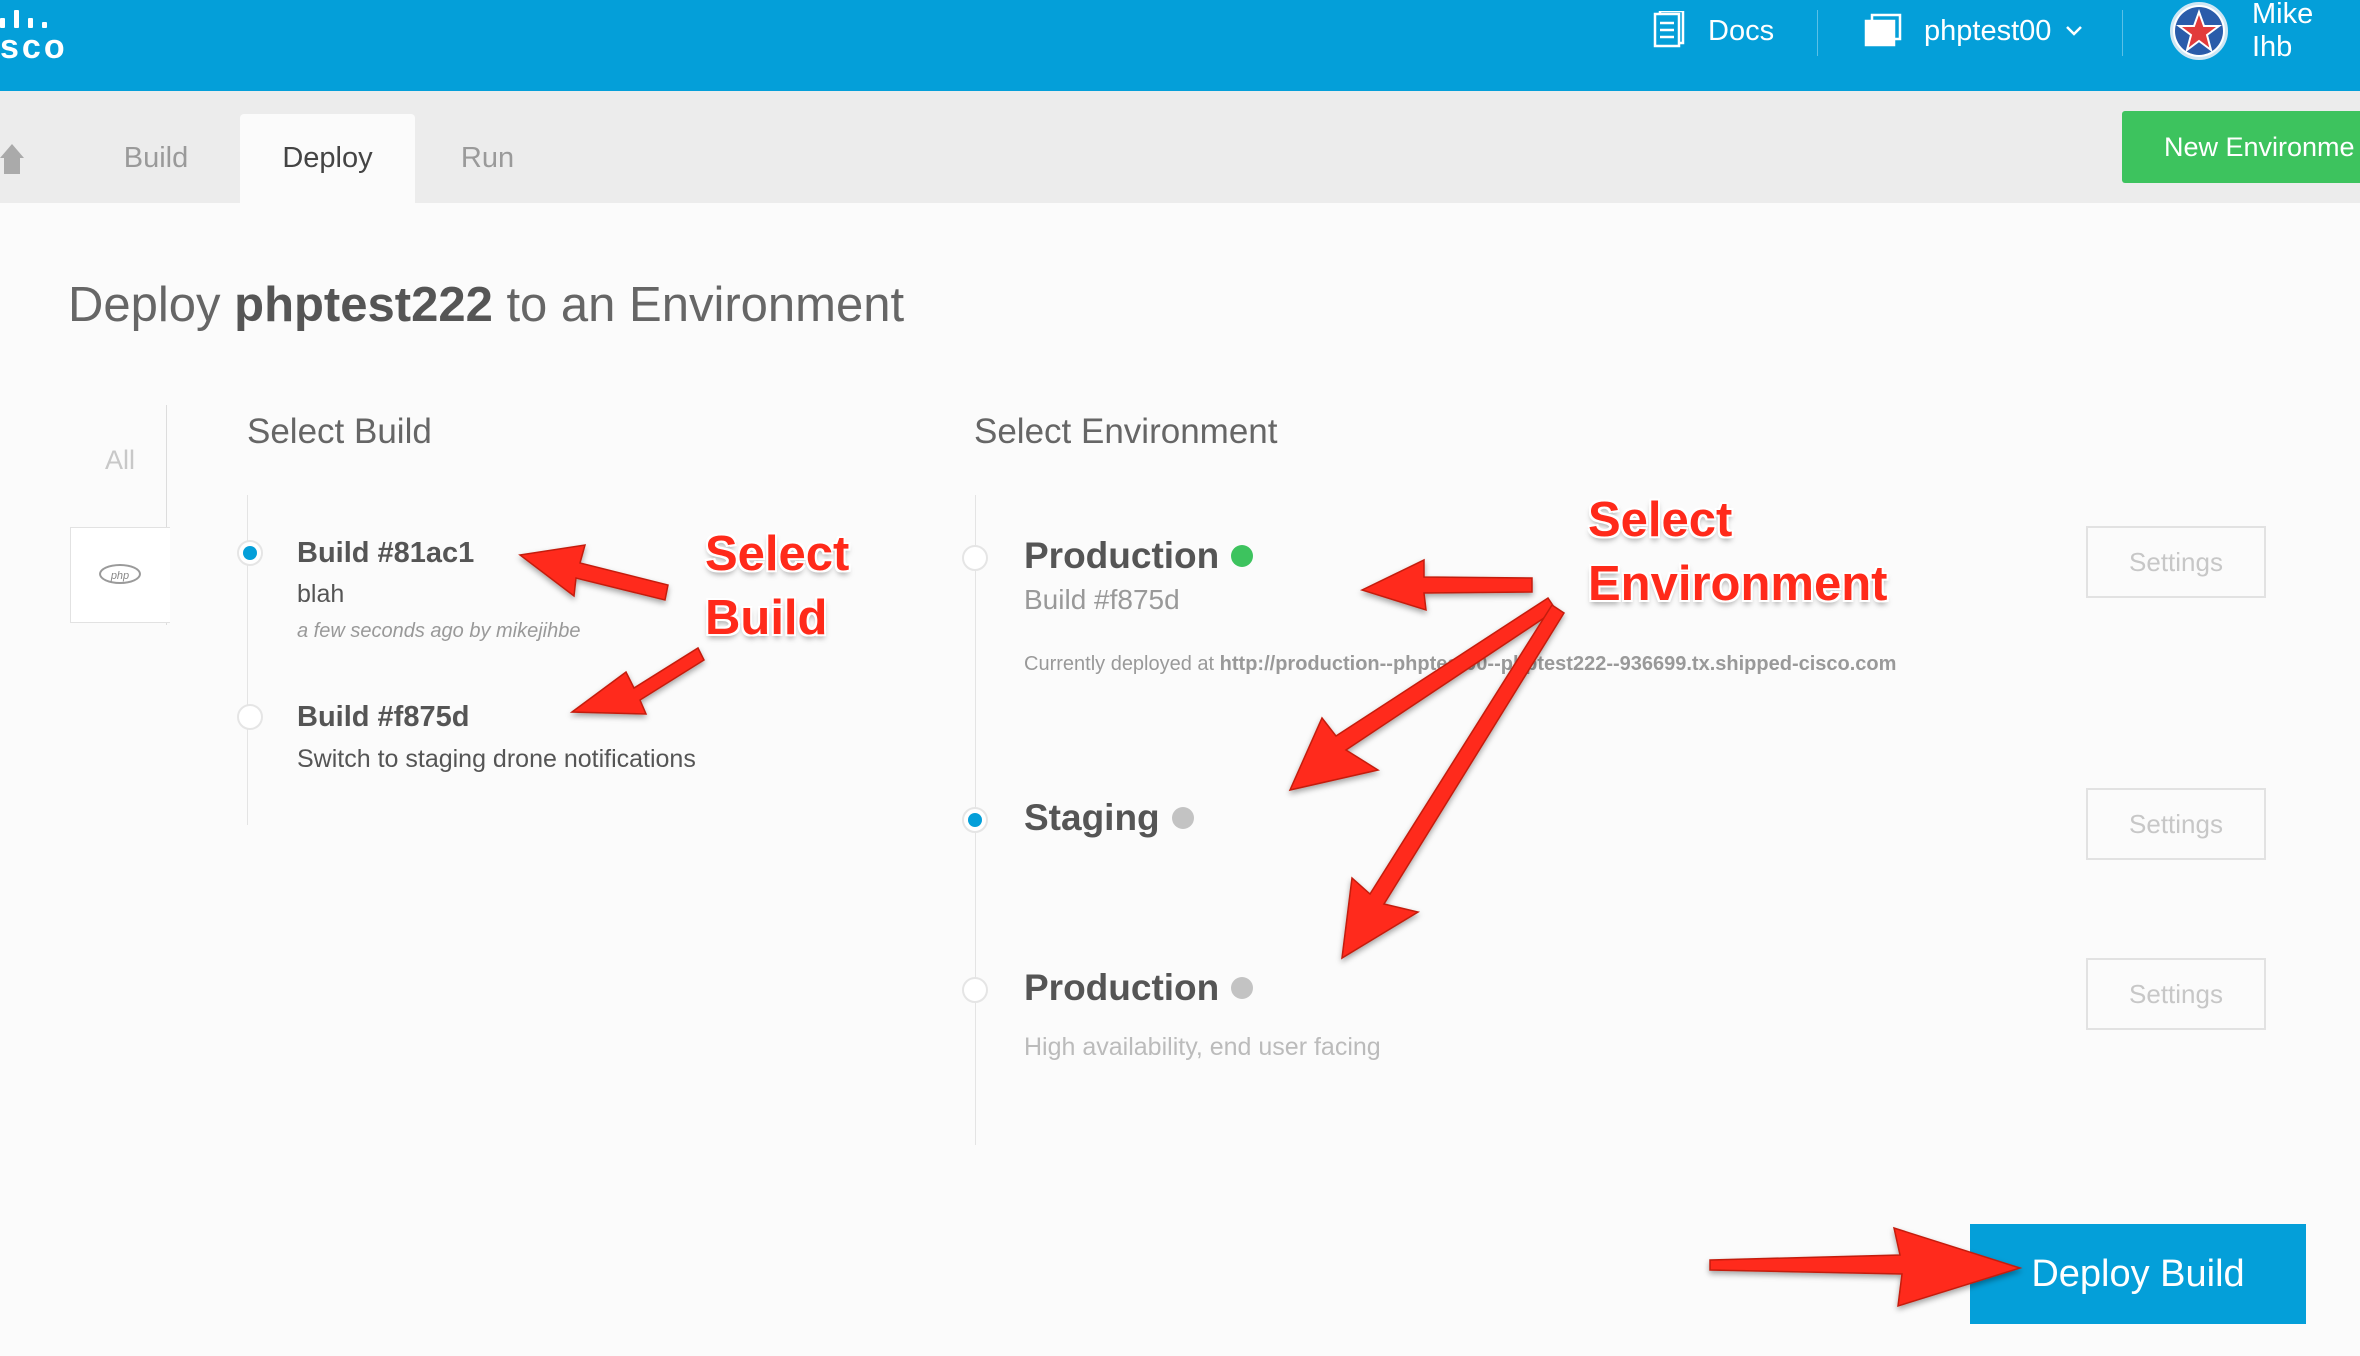  What do you see at coordinates (1737, 552) in the screenshot?
I see `annotation-select-environment: Select Environment` at bounding box center [1737, 552].